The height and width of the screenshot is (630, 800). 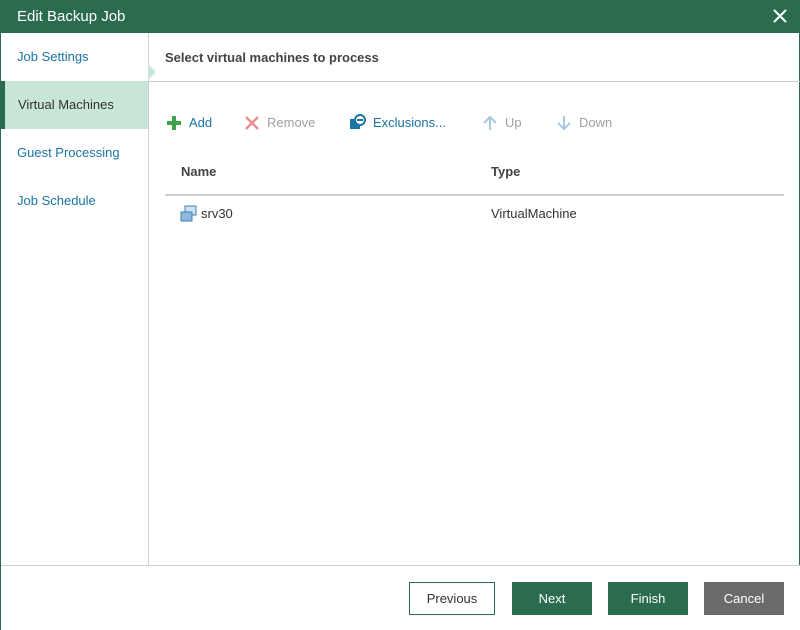 I want to click on down-button: Down, so click(x=590, y=123).